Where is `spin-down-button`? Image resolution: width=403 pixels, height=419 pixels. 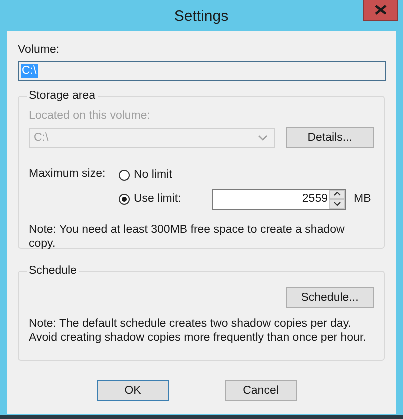 spin-down-button is located at coordinates (337, 203).